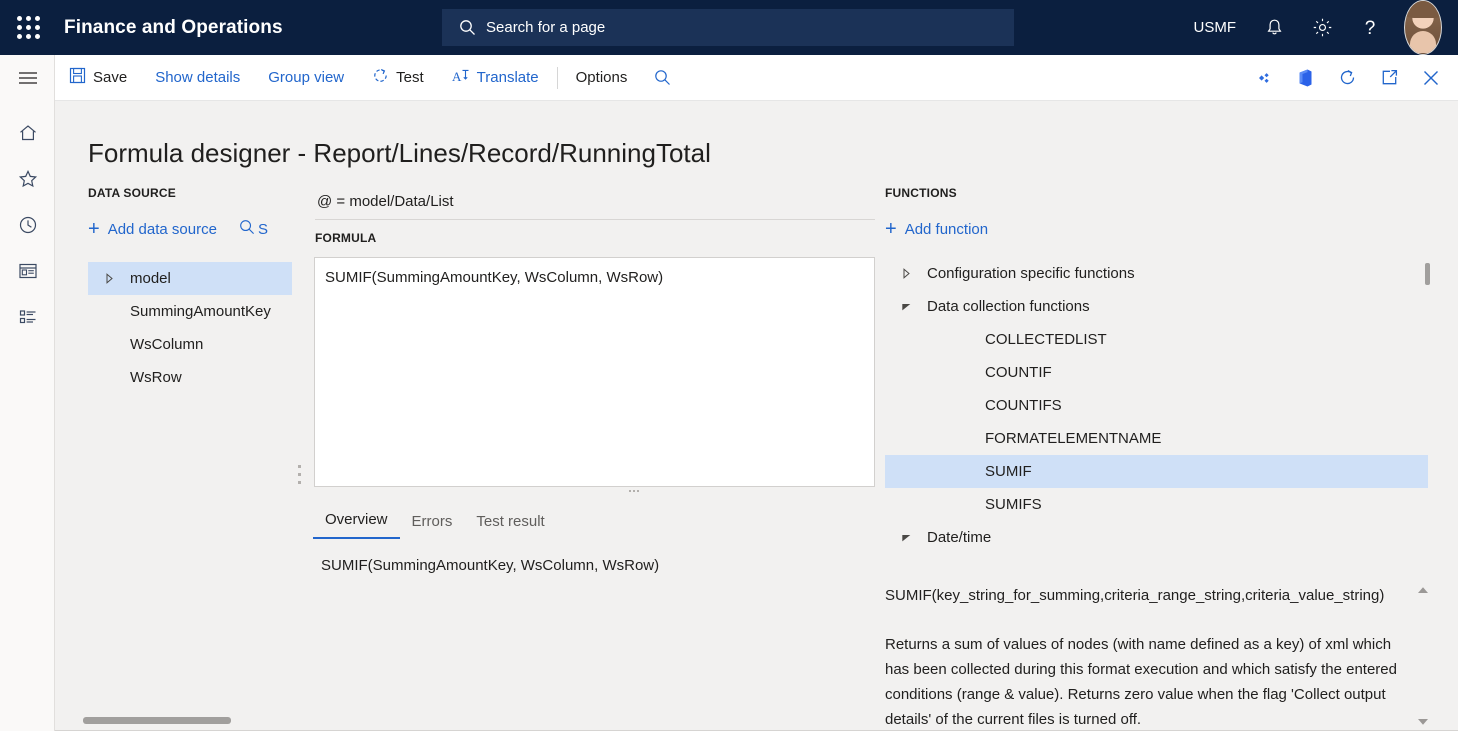 The image size is (1458, 732). I want to click on save-button: Save, so click(98, 78).